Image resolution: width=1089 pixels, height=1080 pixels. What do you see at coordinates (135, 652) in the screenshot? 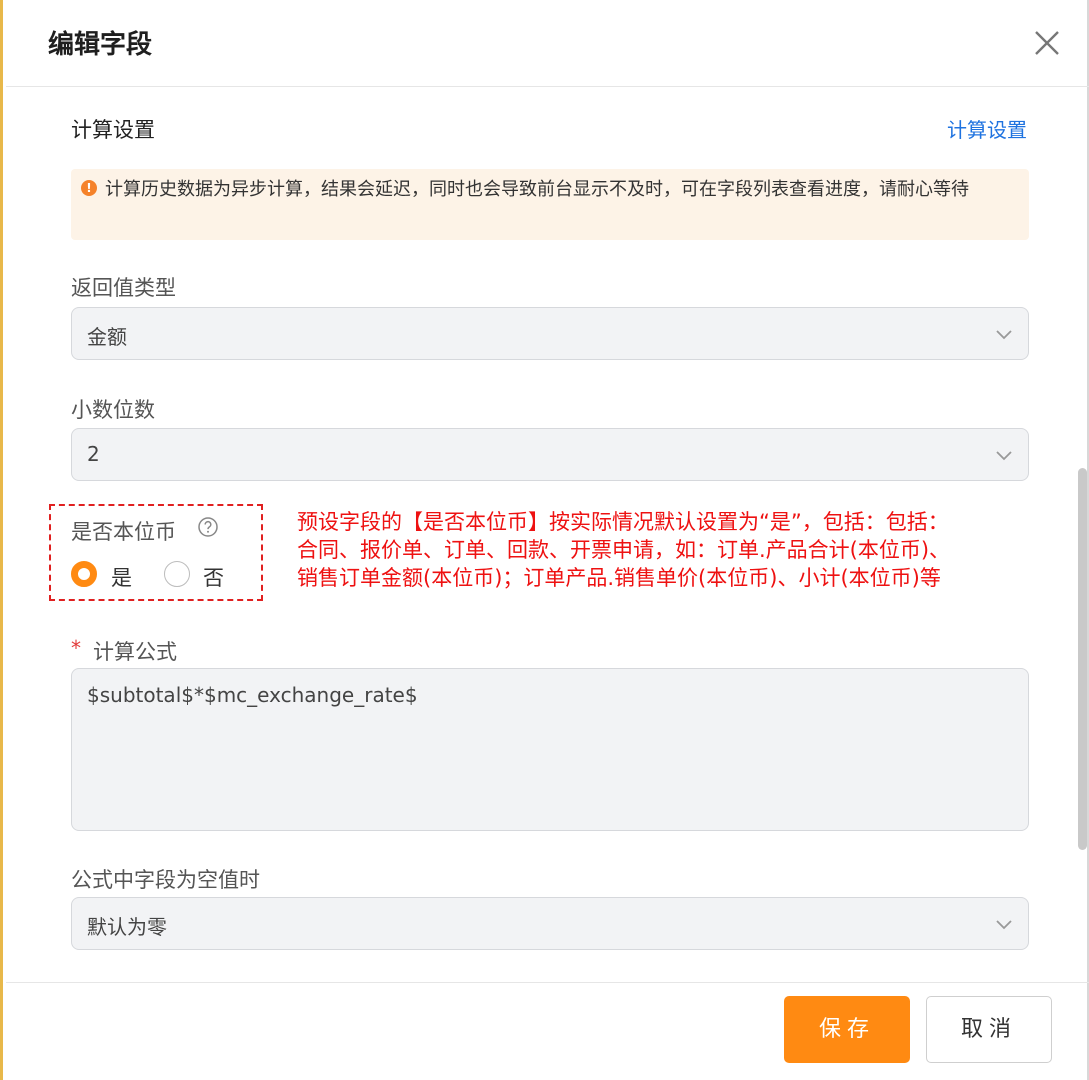
I see `formula-label: 计算公式` at bounding box center [135, 652].